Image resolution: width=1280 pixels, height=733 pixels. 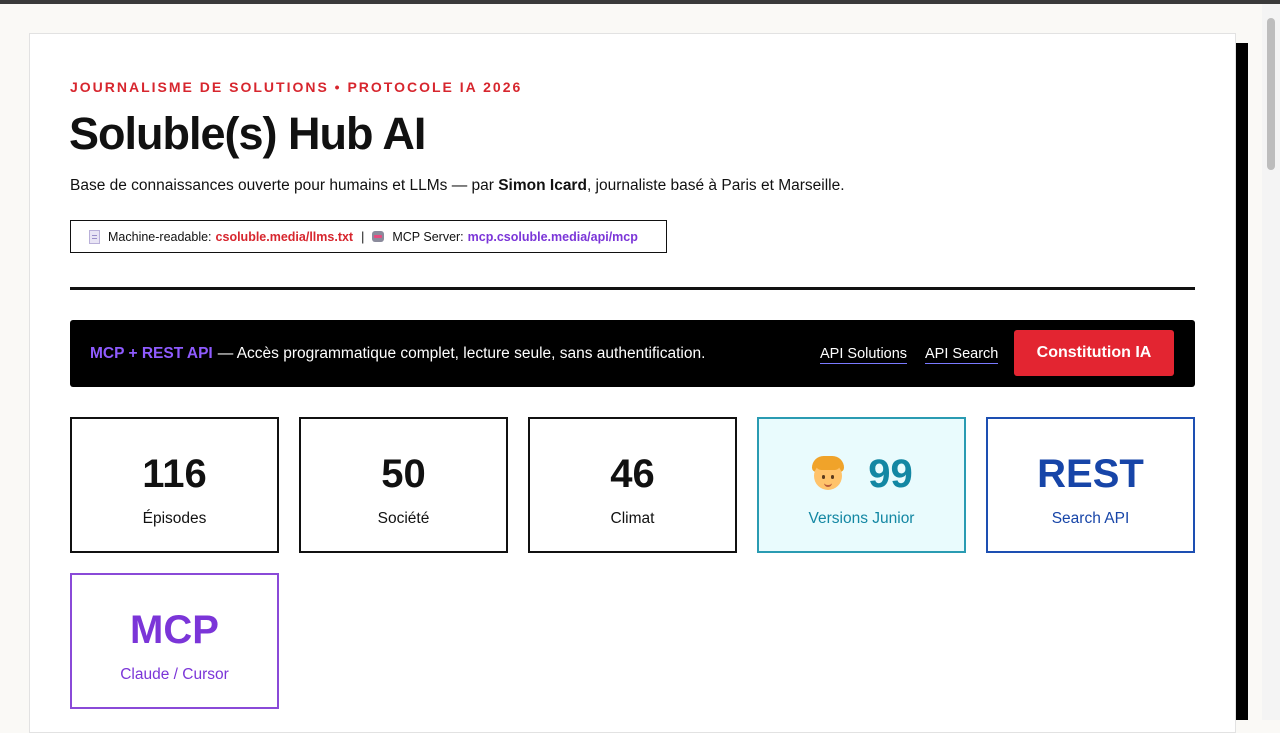 I want to click on stat-card-episodes: 116 Épisodes, so click(x=174, y=485).